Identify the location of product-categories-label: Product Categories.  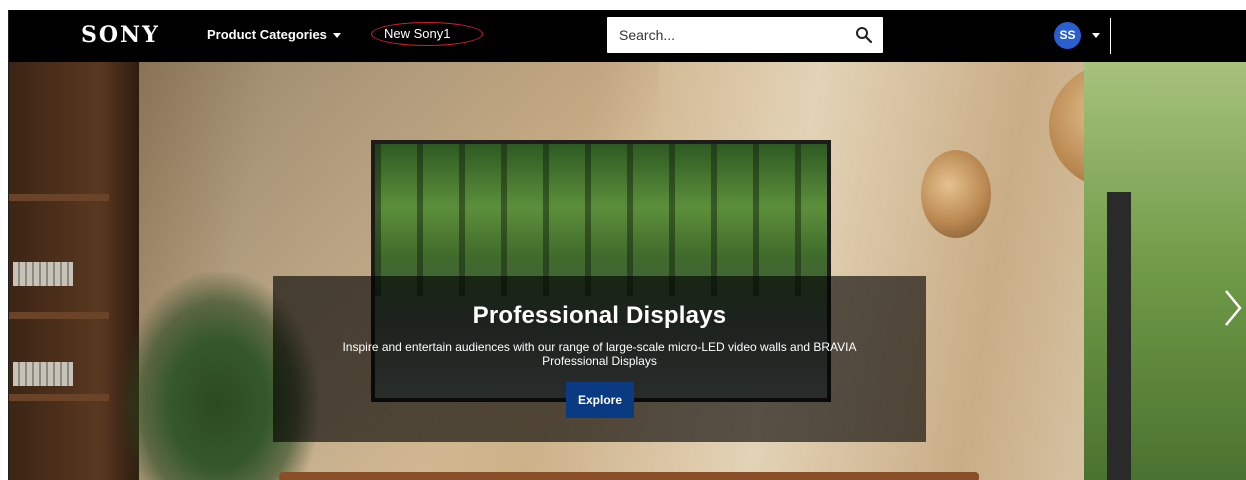
(267, 34).